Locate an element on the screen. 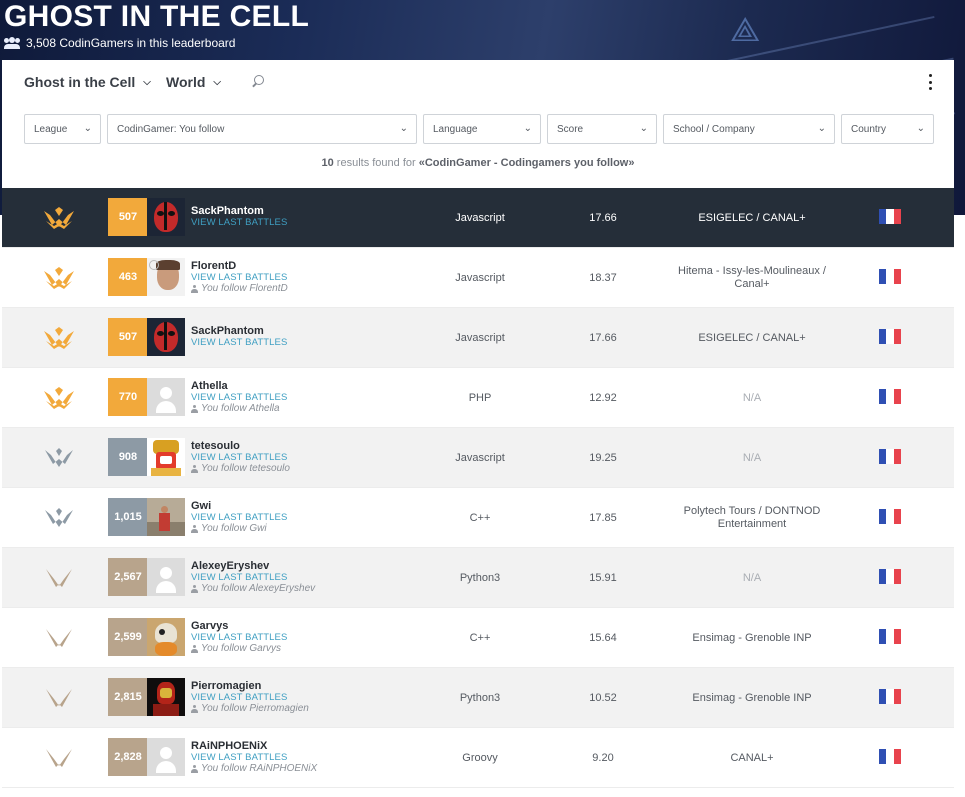 The width and height of the screenshot is (965, 797). follow-status-text: You follow RAiNPHOENiX is located at coordinates (259, 768).